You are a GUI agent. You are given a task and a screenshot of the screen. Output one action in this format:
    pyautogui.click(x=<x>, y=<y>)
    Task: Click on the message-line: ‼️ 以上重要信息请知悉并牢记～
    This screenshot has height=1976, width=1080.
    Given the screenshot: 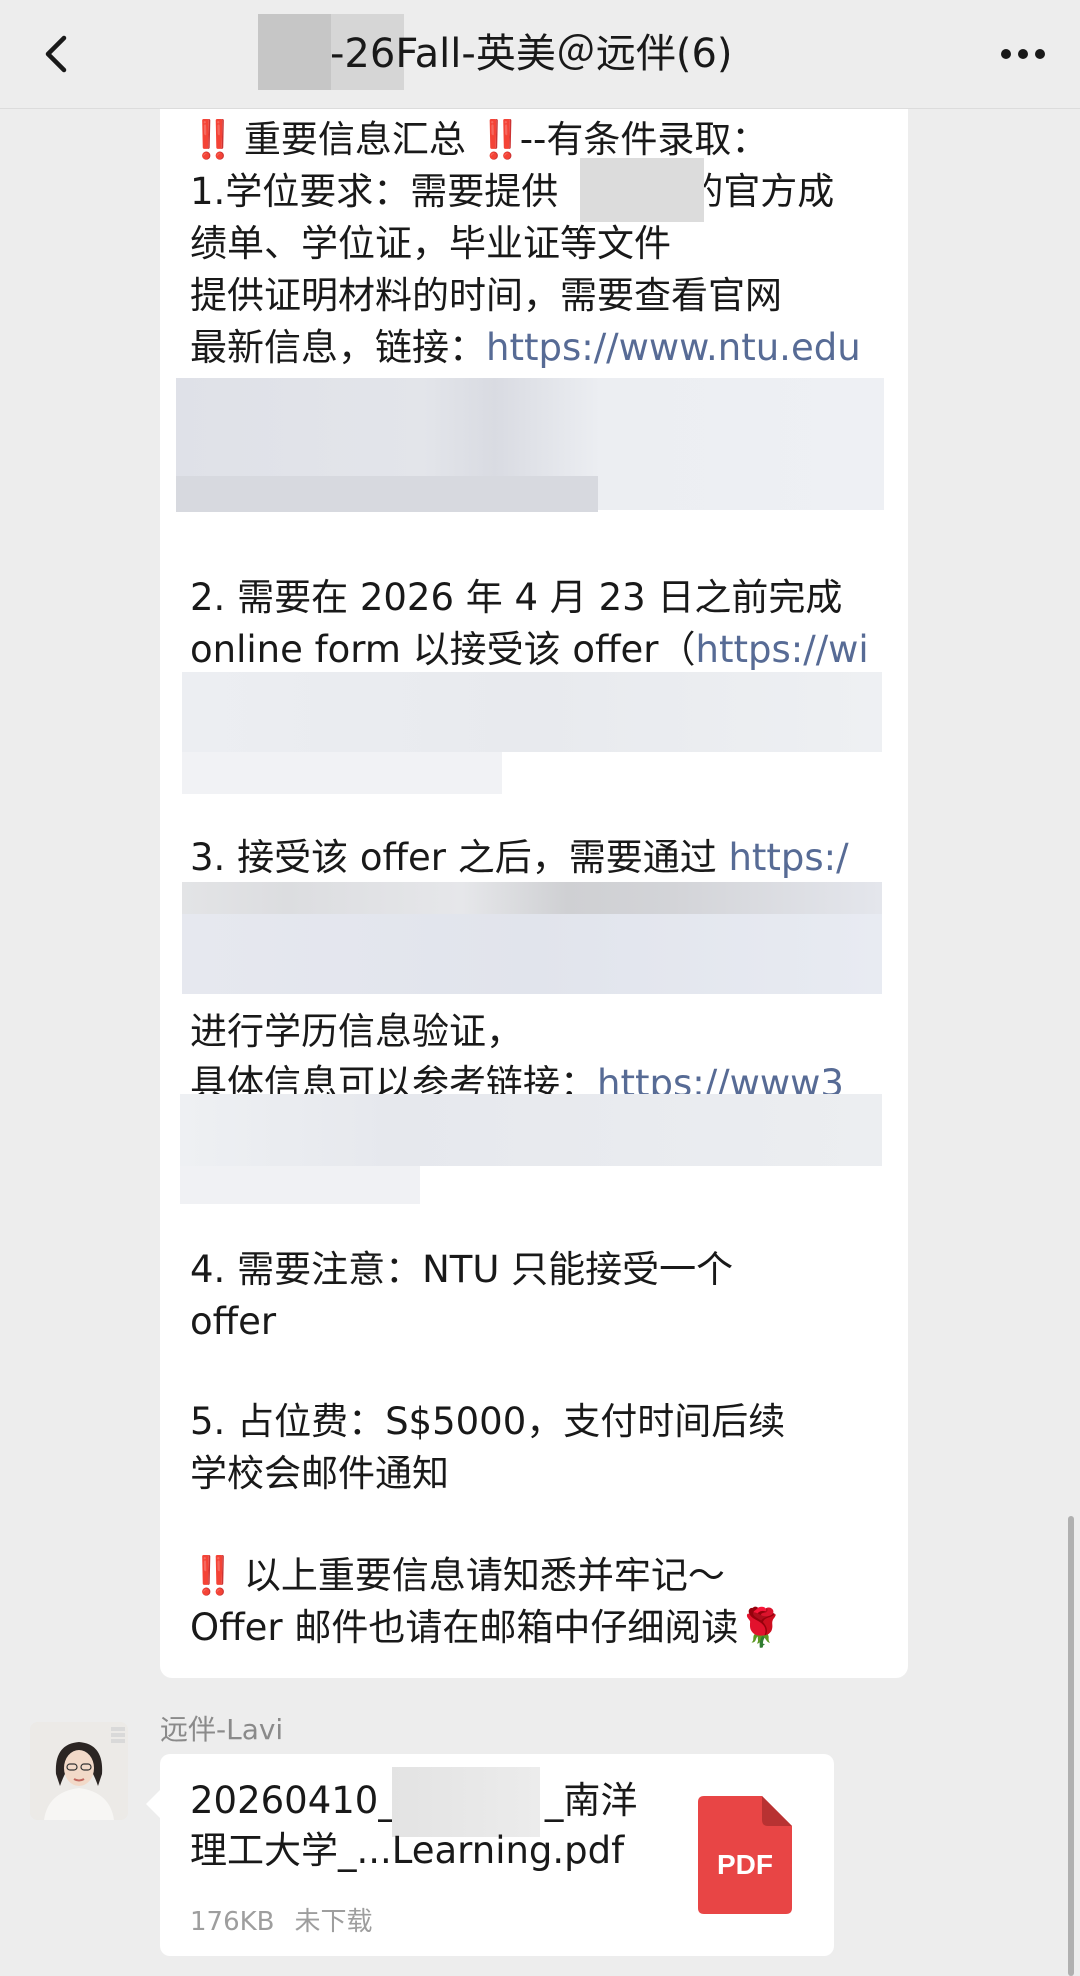 What is the action you would take?
    pyautogui.click(x=457, y=1575)
    